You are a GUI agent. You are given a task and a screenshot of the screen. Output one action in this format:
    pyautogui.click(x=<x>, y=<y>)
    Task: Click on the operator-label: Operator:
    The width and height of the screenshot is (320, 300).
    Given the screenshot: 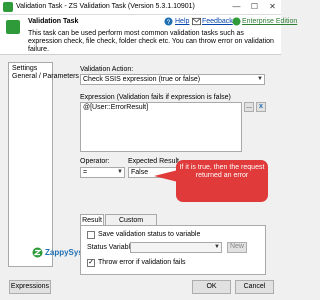 What is the action you would take?
    pyautogui.click(x=95, y=161)
    